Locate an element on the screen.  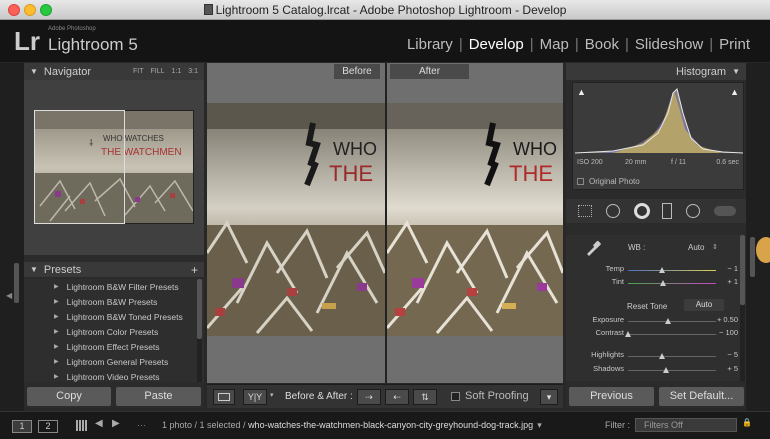
chevron-down-icon: ▾ is located at coordinates (539, 425).